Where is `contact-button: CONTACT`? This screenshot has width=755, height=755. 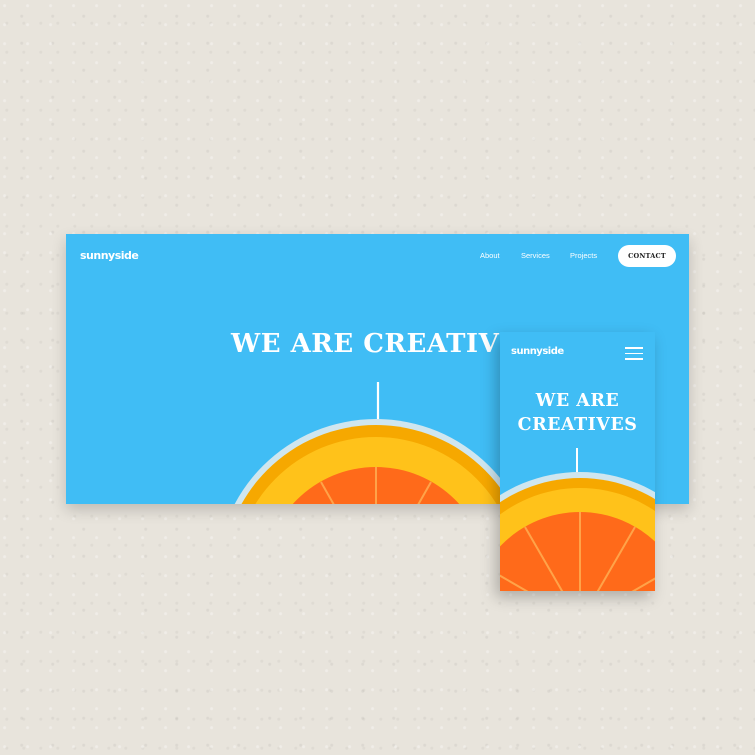
contact-button: CONTACT is located at coordinates (647, 256).